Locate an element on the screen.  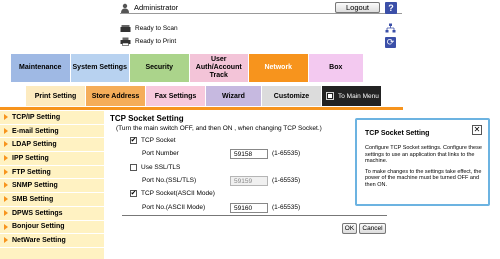
tab-security: Security is located at coordinates (159, 68).